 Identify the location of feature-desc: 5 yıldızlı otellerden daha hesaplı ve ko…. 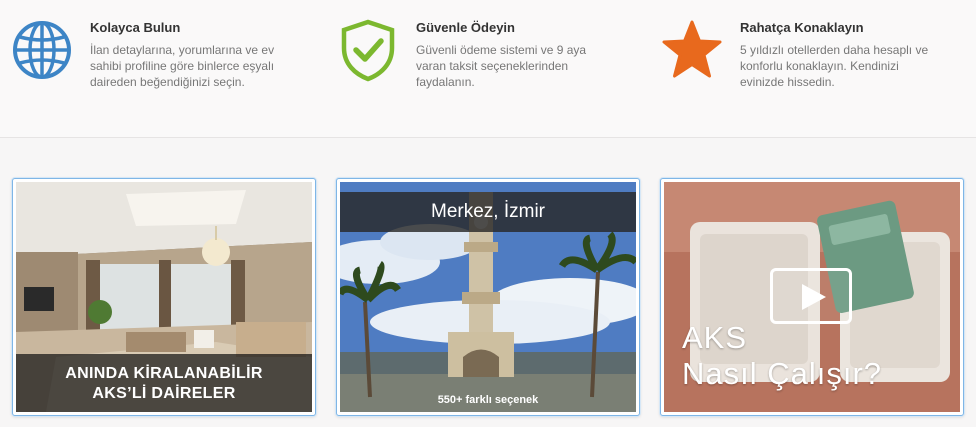
(834, 66).